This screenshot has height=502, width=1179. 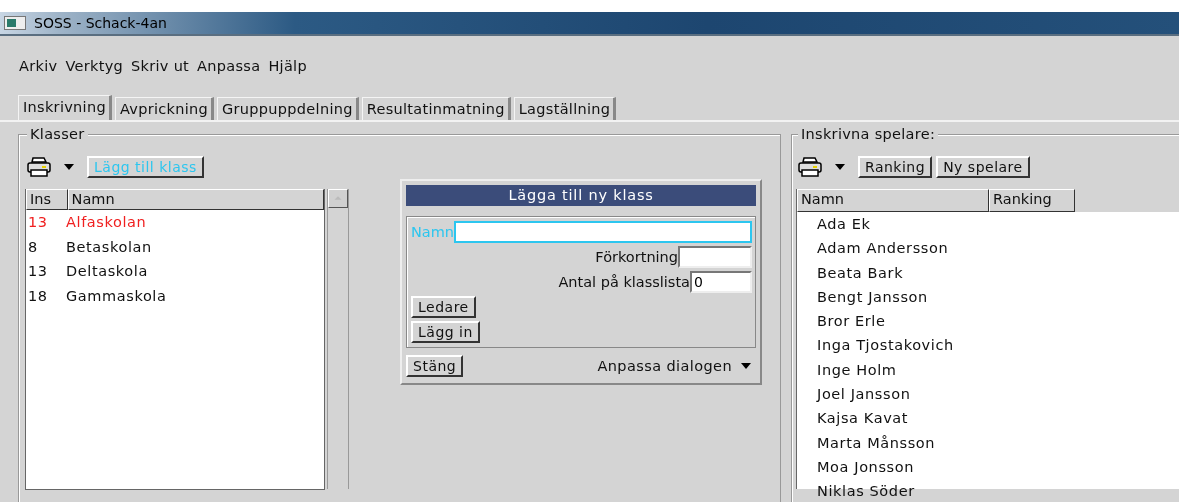 What do you see at coordinates (47, 199) in the screenshot?
I see `column-header: Ins` at bounding box center [47, 199].